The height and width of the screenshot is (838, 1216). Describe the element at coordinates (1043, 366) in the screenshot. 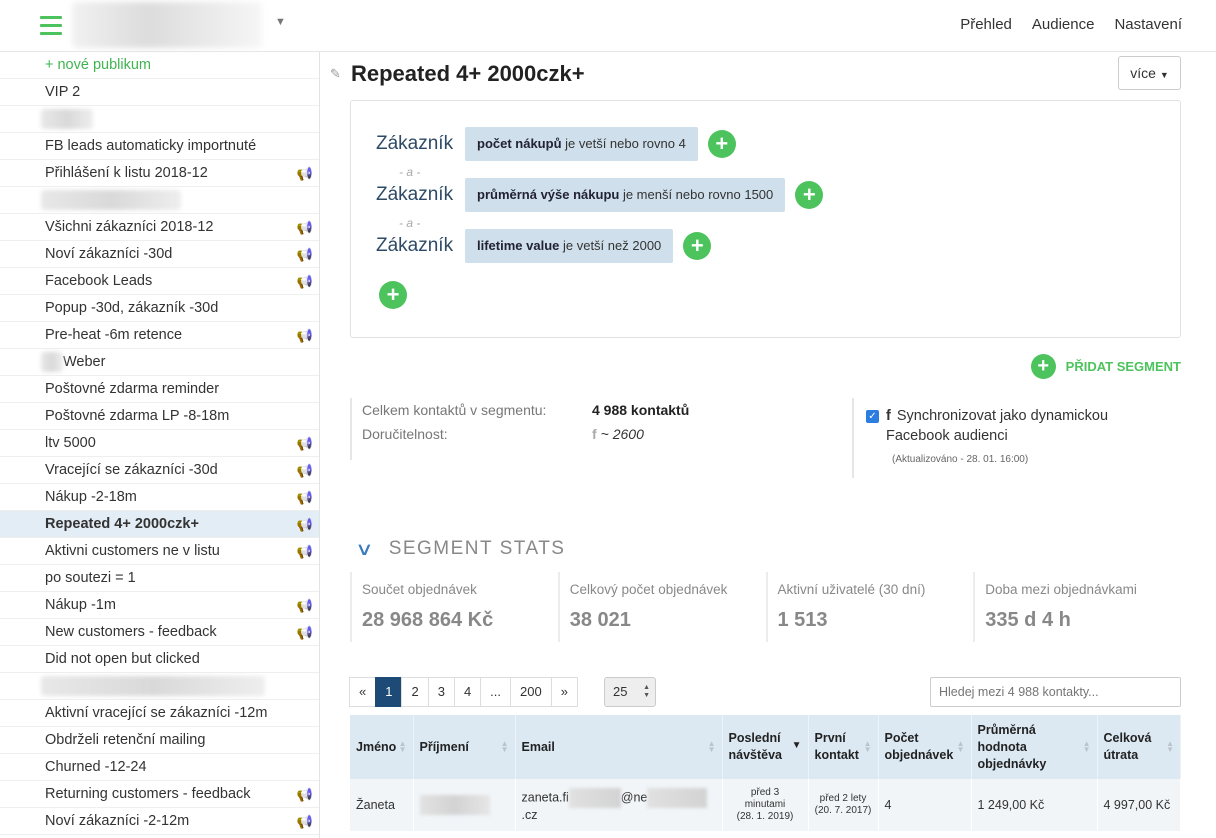

I see `plus-icon: +` at that location.